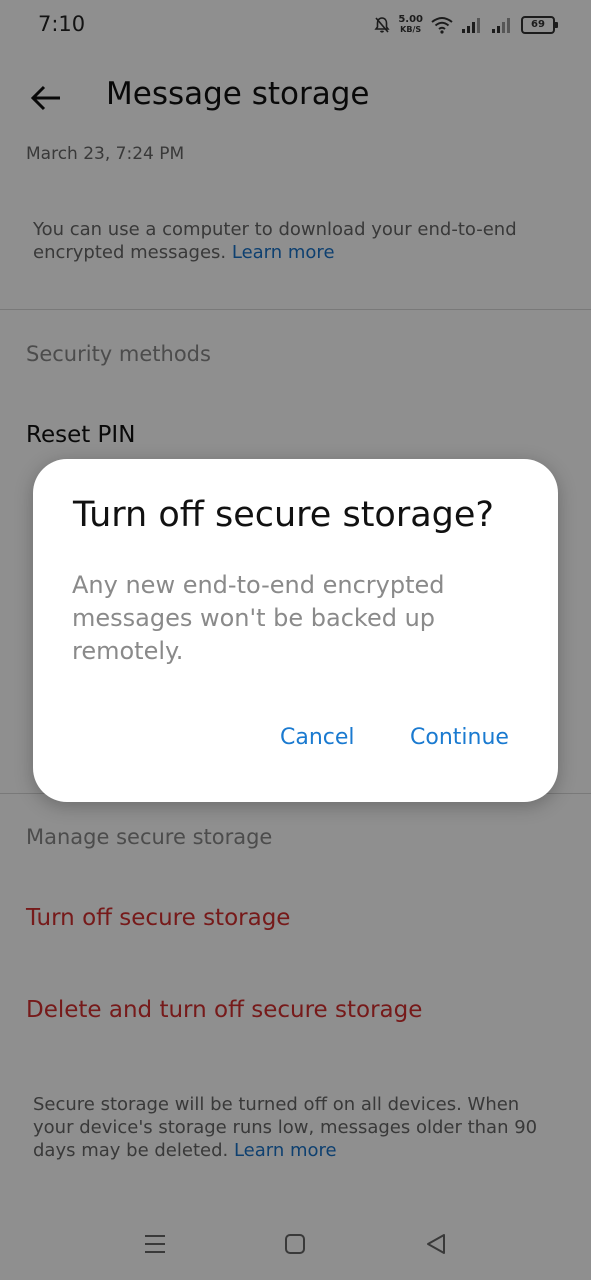 This screenshot has height=1280, width=591. Describe the element at coordinates (283, 515) in the screenshot. I see `dialog-title: Turn off secure storage?` at that location.